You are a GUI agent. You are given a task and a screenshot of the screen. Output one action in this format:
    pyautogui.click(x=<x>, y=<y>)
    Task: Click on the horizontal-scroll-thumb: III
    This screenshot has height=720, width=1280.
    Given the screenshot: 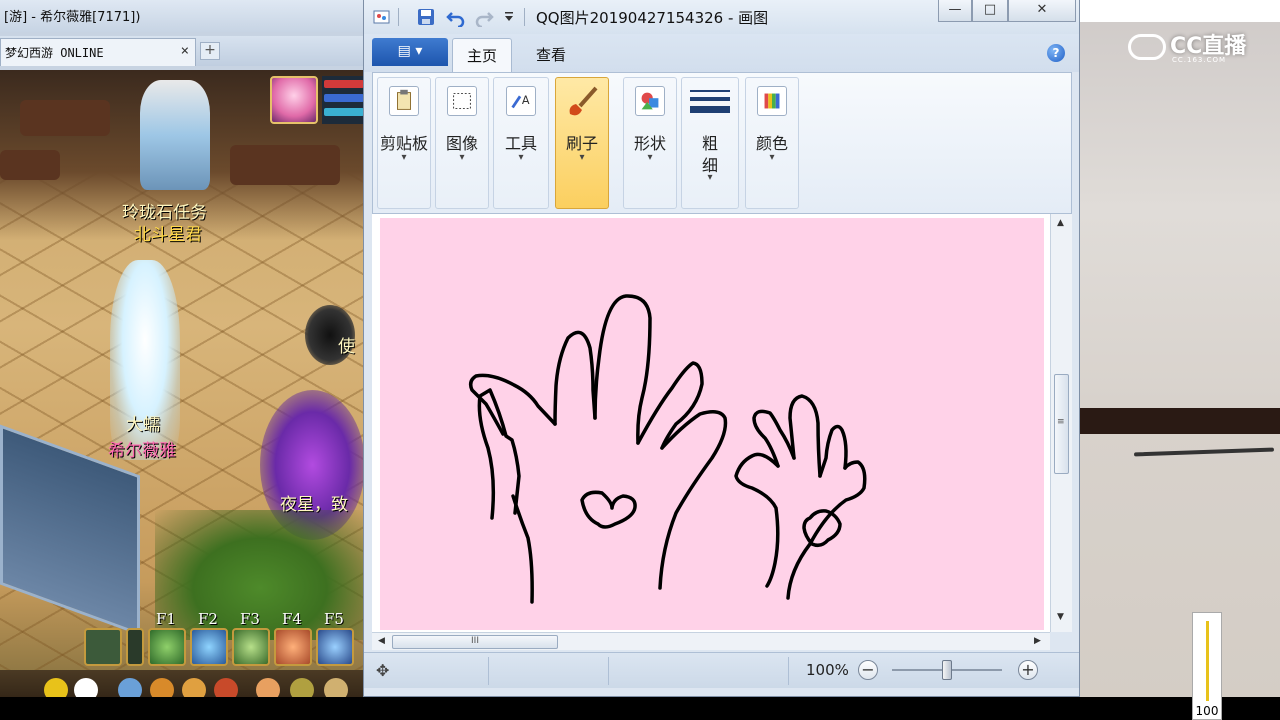 What is the action you would take?
    pyautogui.click(x=475, y=642)
    